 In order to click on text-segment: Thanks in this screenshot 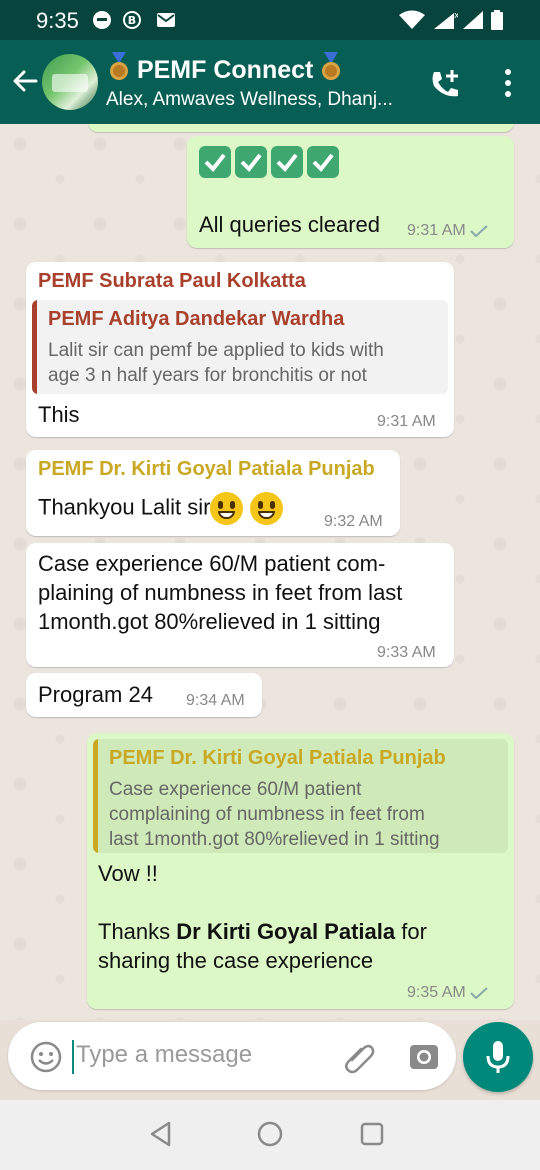, I will do `click(137, 931)`.